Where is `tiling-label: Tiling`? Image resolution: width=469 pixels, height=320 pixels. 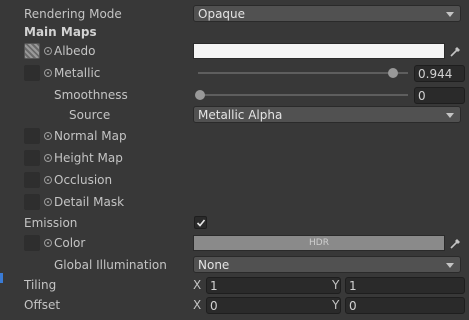 tiling-label: Tiling is located at coordinates (40, 285).